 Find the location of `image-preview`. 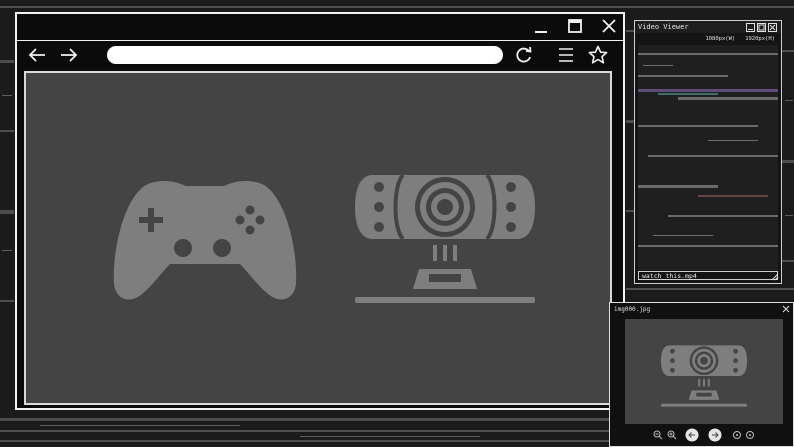

image-preview is located at coordinates (704, 371).